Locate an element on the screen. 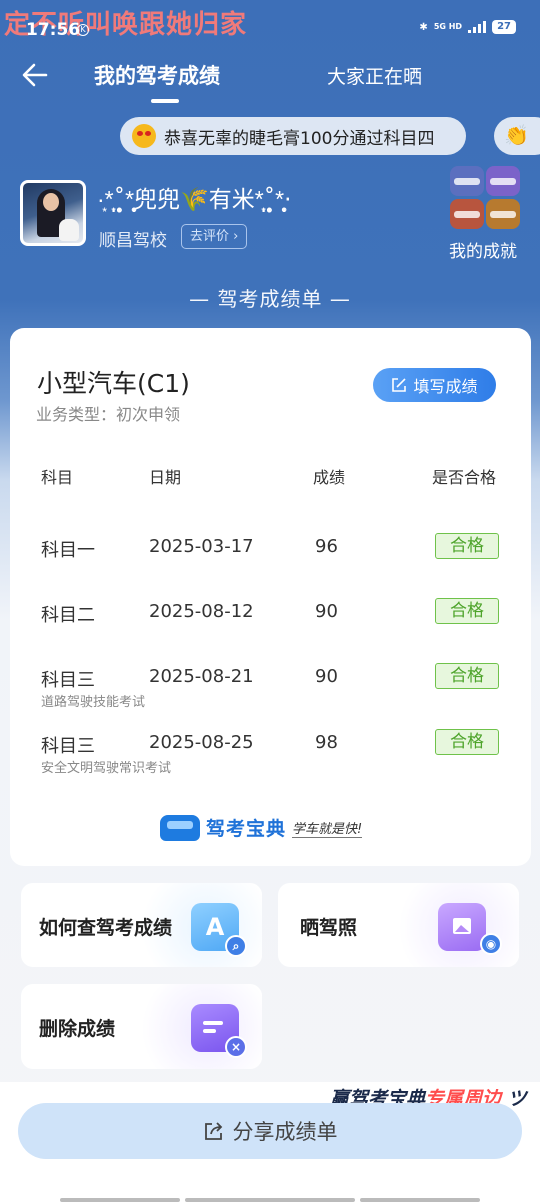 The image size is (540, 1204). document-search-icon: A ⌕ is located at coordinates (219, 930).